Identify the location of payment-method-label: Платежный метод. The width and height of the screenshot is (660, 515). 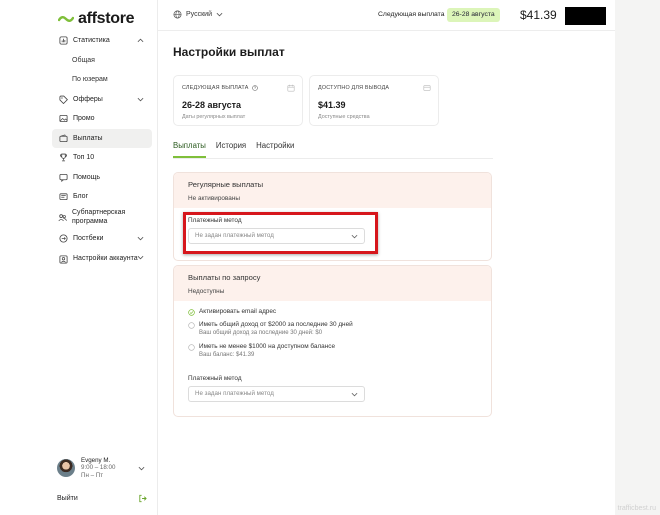
(215, 378).